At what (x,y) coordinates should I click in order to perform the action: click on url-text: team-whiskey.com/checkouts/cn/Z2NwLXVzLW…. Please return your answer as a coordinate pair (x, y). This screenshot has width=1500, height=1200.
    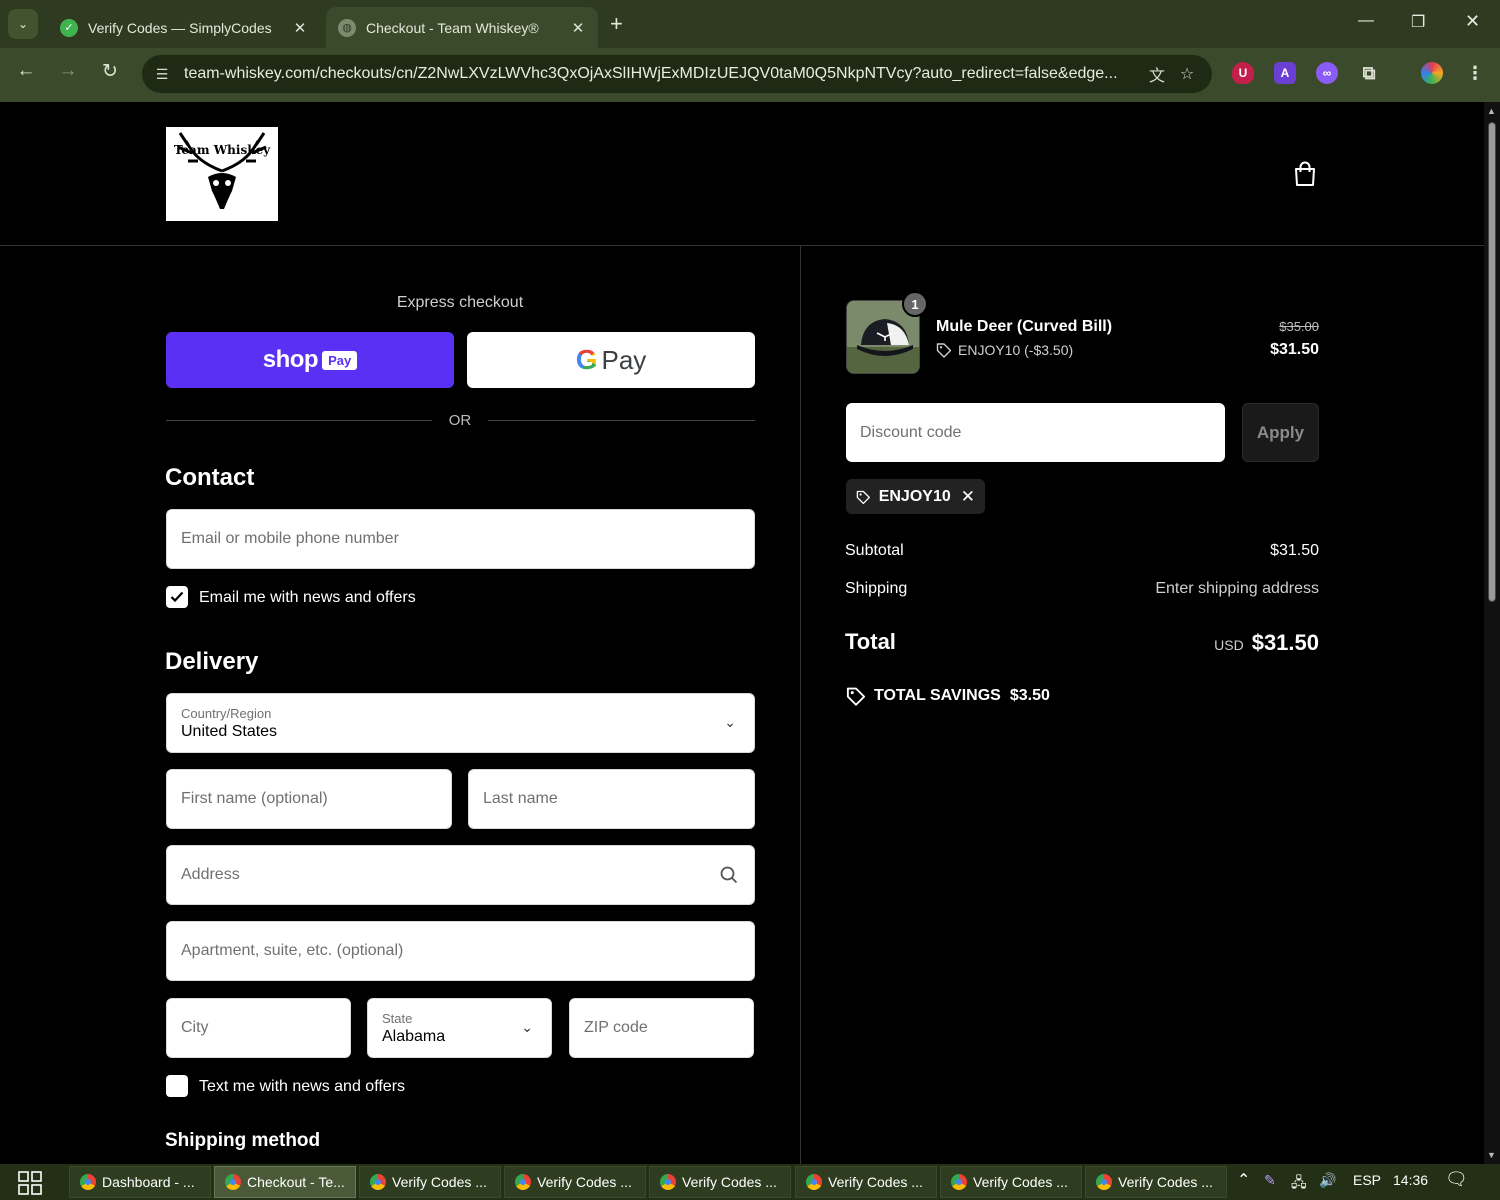
    Looking at the image, I should click on (663, 74).